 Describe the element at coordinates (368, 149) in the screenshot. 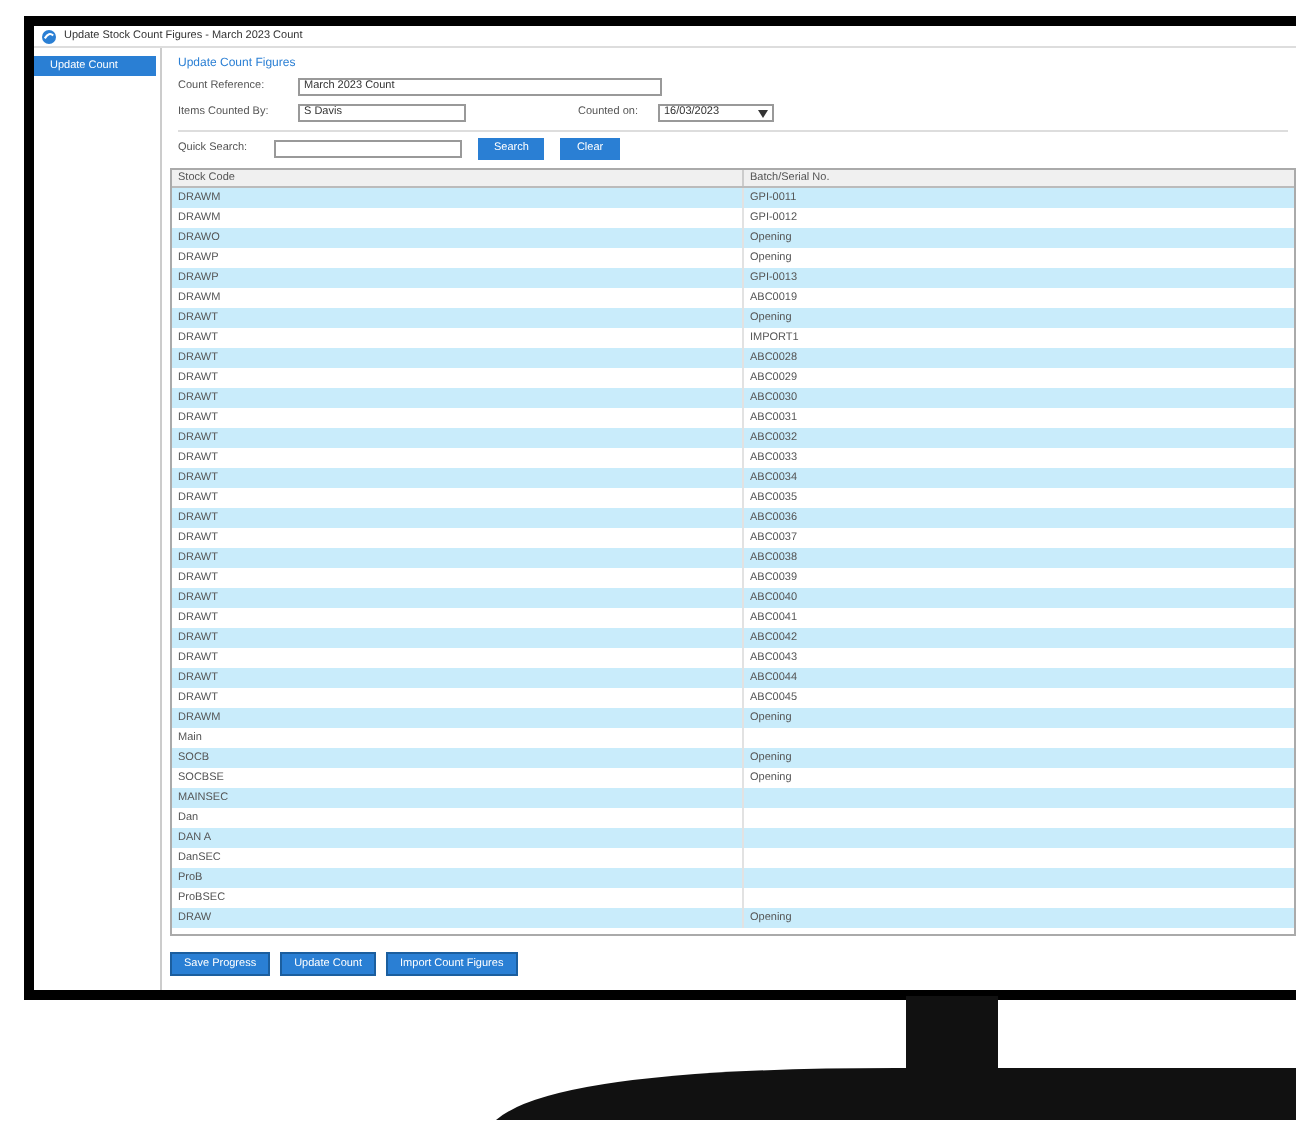

I see `search-field` at that location.